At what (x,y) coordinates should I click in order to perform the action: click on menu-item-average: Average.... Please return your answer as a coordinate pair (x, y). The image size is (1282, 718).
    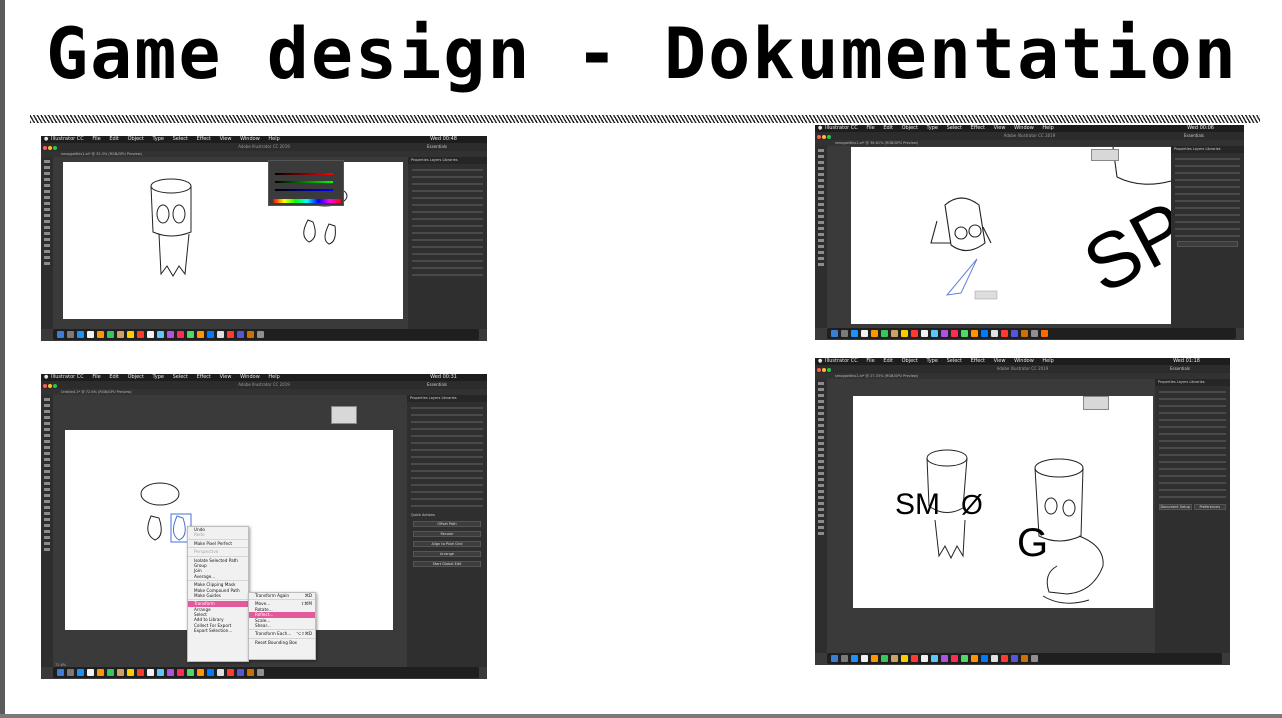
    Looking at the image, I should click on (218, 576).